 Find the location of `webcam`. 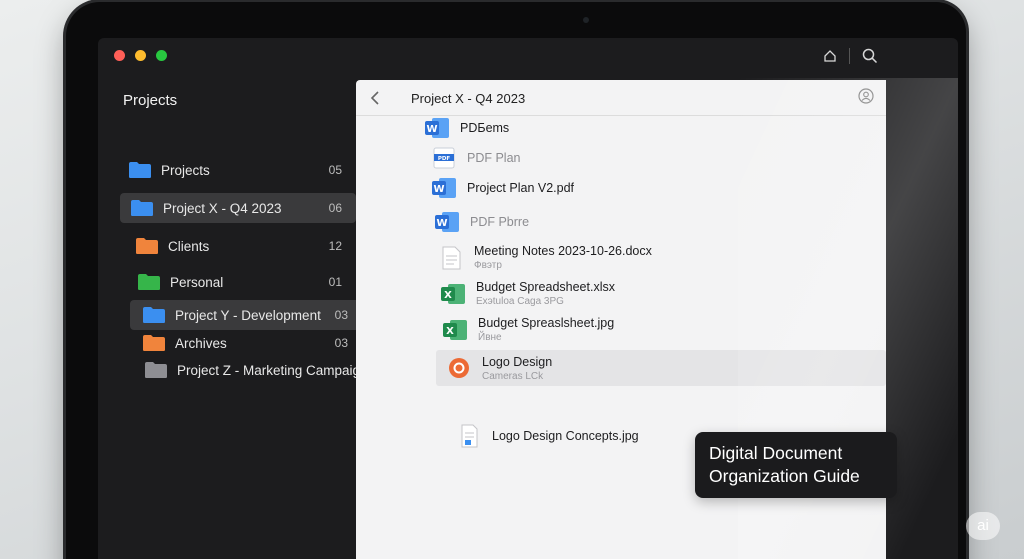

webcam is located at coordinates (586, 20).